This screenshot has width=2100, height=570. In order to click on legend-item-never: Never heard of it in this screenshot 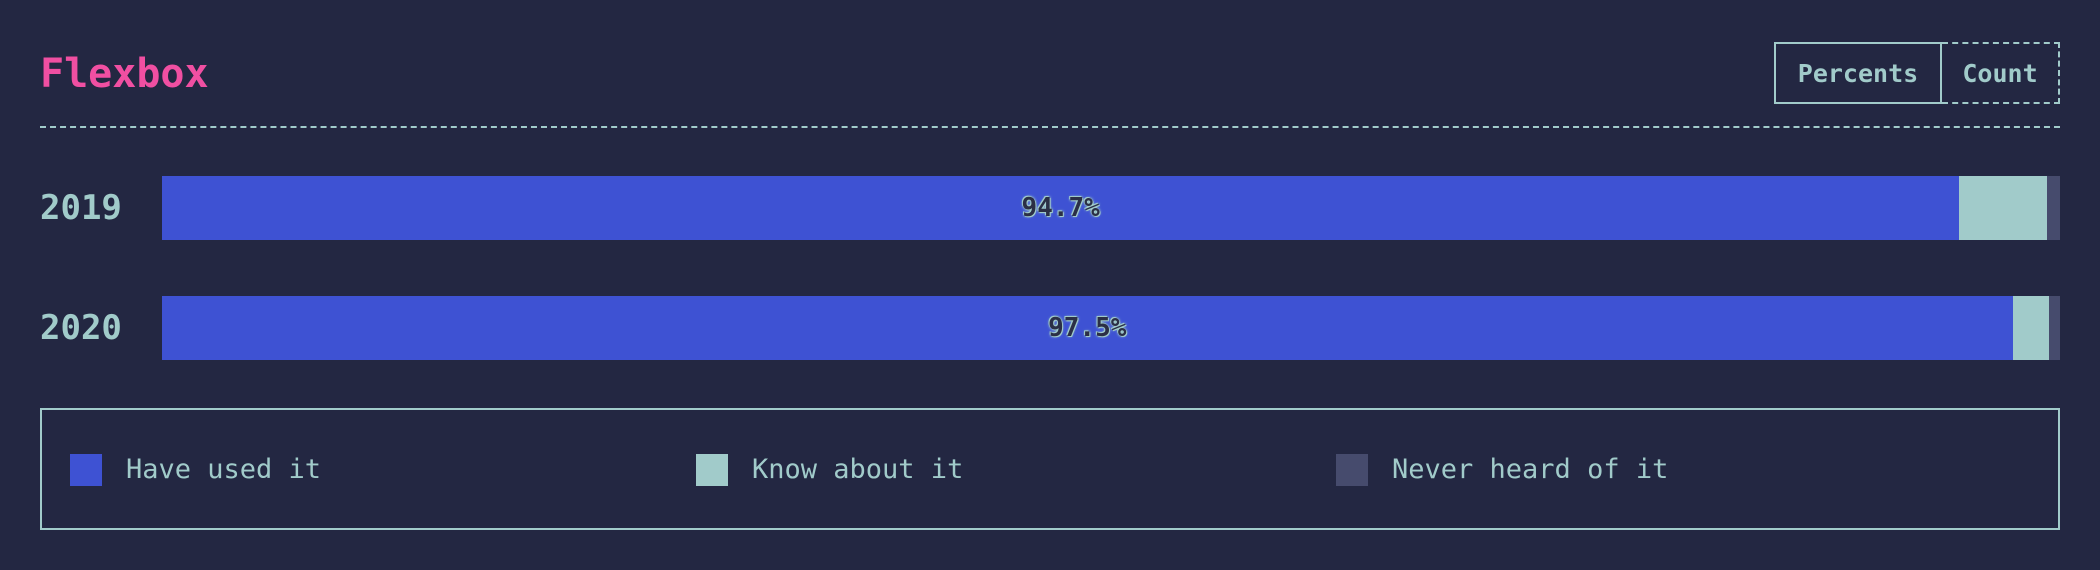, I will do `click(1502, 470)`.